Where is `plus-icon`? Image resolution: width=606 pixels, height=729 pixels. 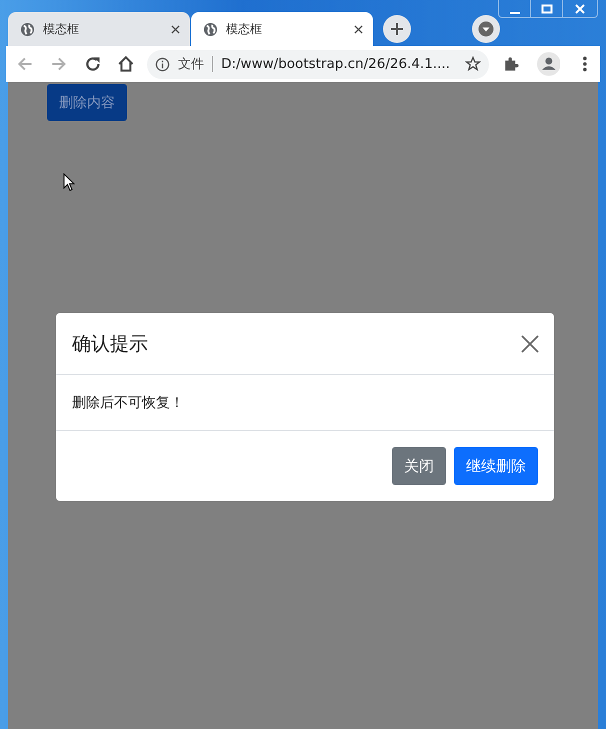
plus-icon is located at coordinates (397, 29).